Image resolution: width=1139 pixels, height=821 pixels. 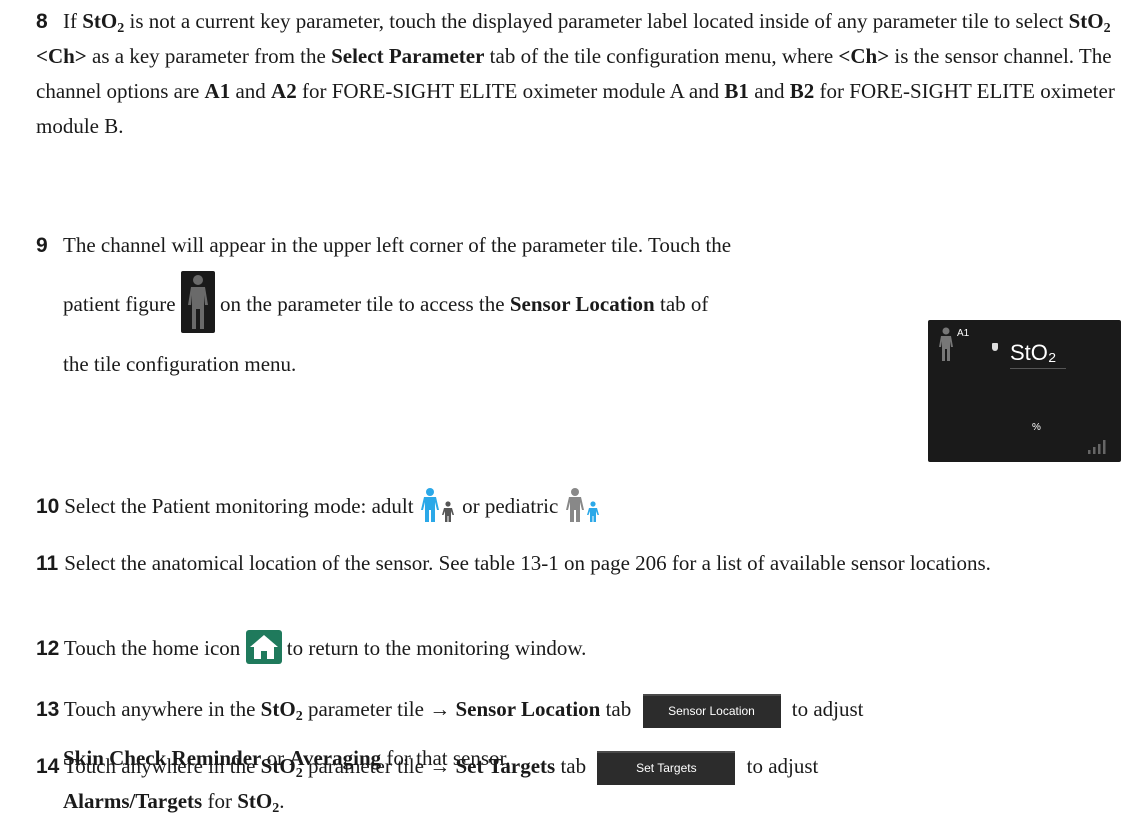 I want to click on step-text: as a key parameter from the, so click(x=209, y=56).